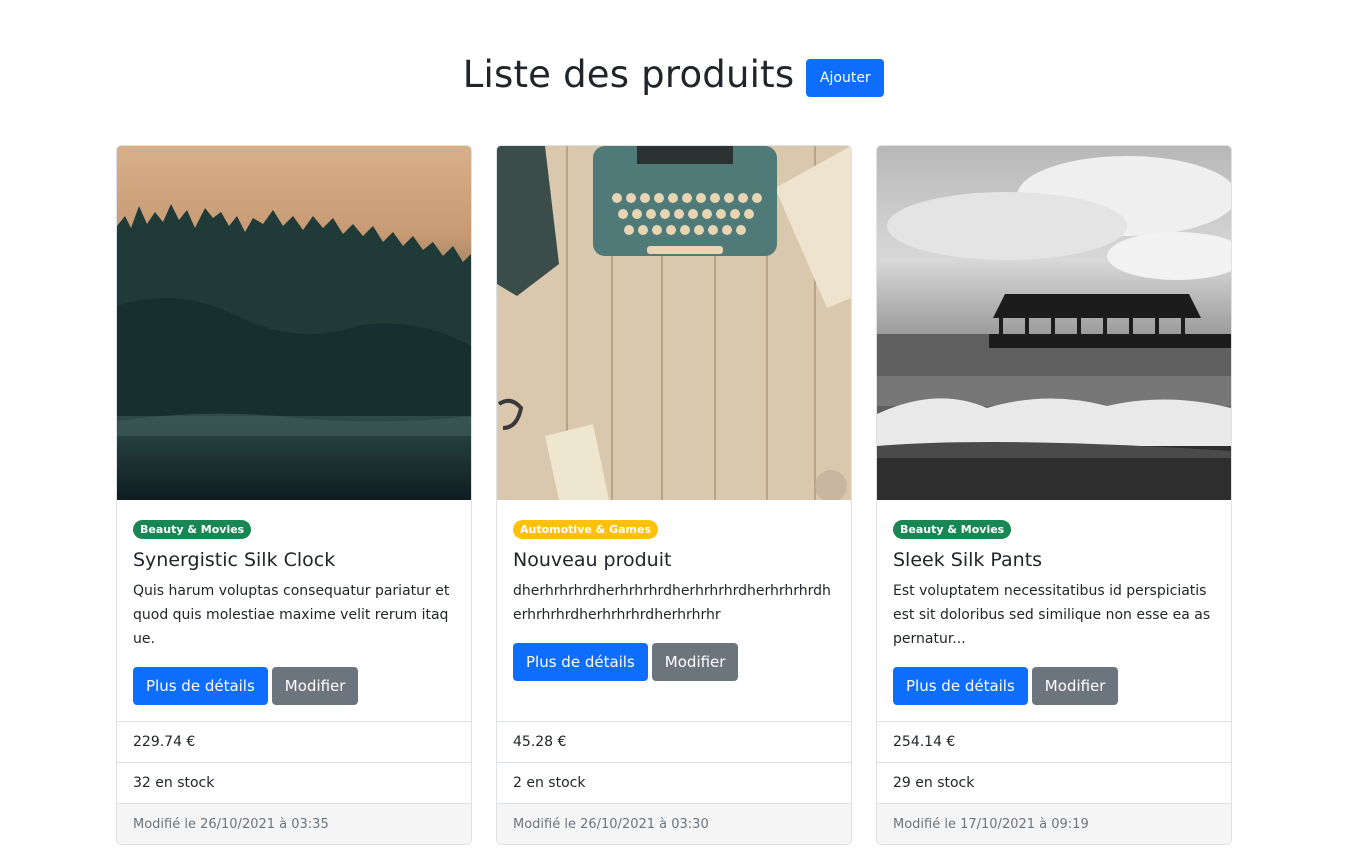  What do you see at coordinates (294, 782) in the screenshot?
I see `stock: 32 en stock` at bounding box center [294, 782].